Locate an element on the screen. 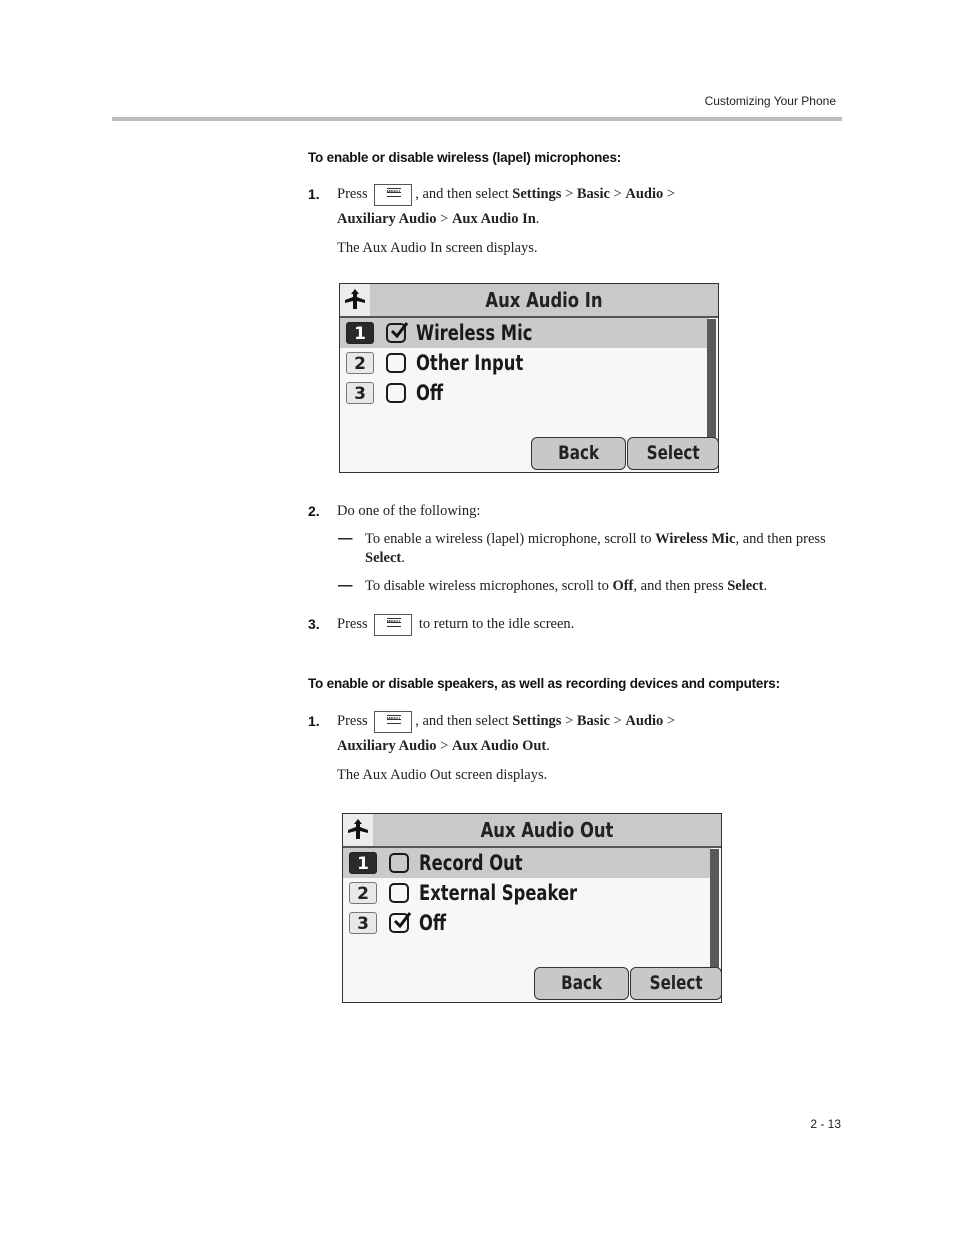  item-label: Other Input is located at coordinates (470, 363).